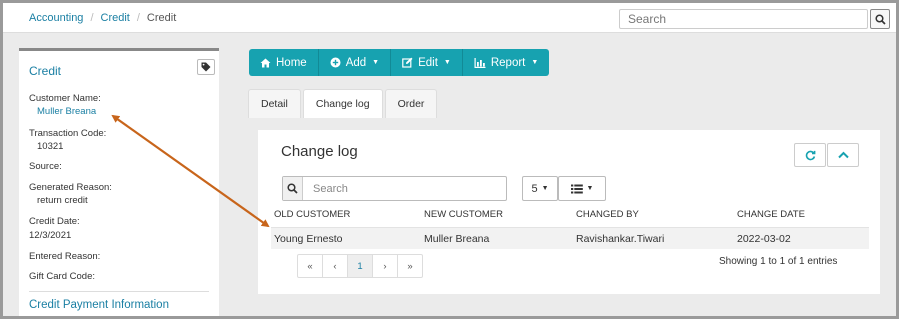 The height and width of the screenshot is (319, 899). Describe the element at coordinates (310, 266) in the screenshot. I see `first-page-button: «` at that location.